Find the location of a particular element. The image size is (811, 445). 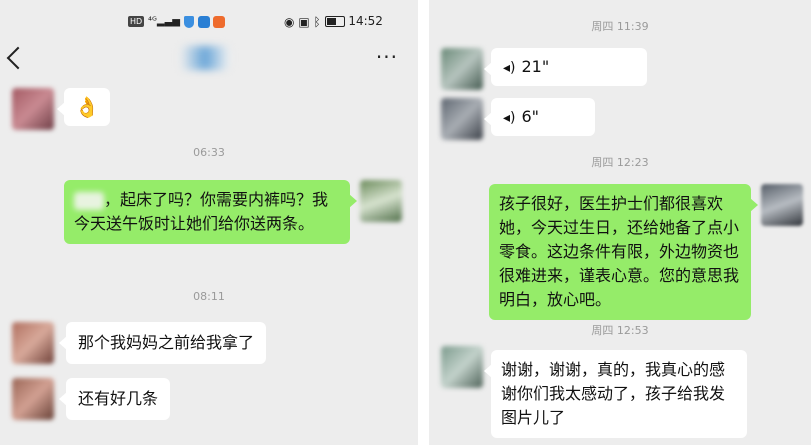

status-right: ◉ ▣ ᛒ 14:52 is located at coordinates (333, 21).